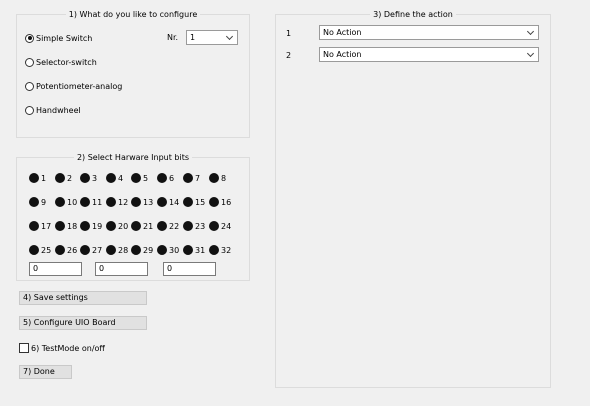 The height and width of the screenshot is (406, 590). I want to click on input-bit-9: 9, so click(37, 202).